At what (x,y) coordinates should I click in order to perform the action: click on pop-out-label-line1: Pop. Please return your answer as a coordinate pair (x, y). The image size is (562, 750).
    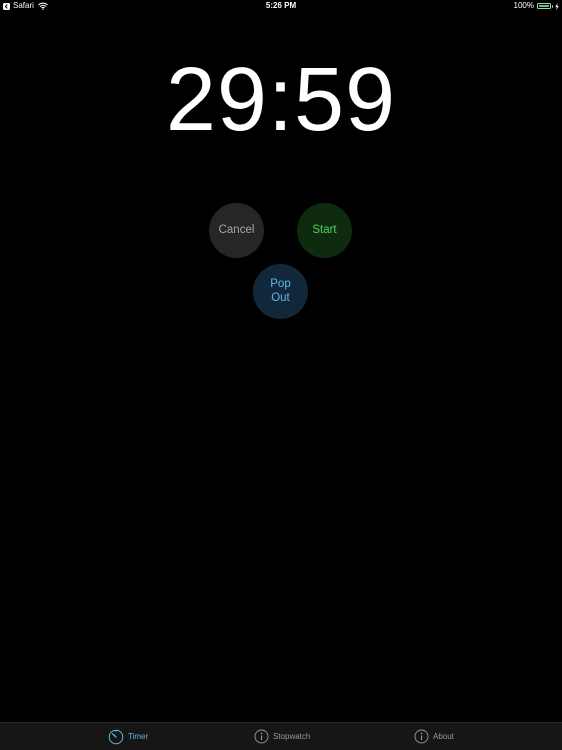
    Looking at the image, I should click on (280, 284).